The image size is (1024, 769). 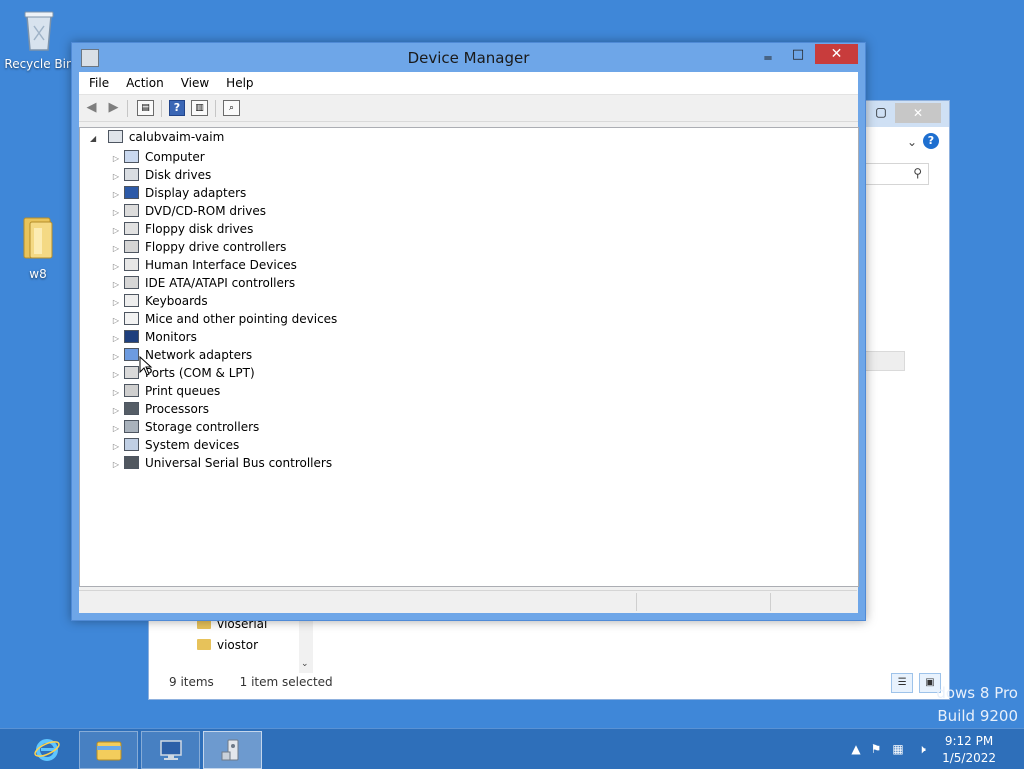 I want to click on device-category-mouse: ▷ Mice and other pointing devices, so click(x=223, y=319).